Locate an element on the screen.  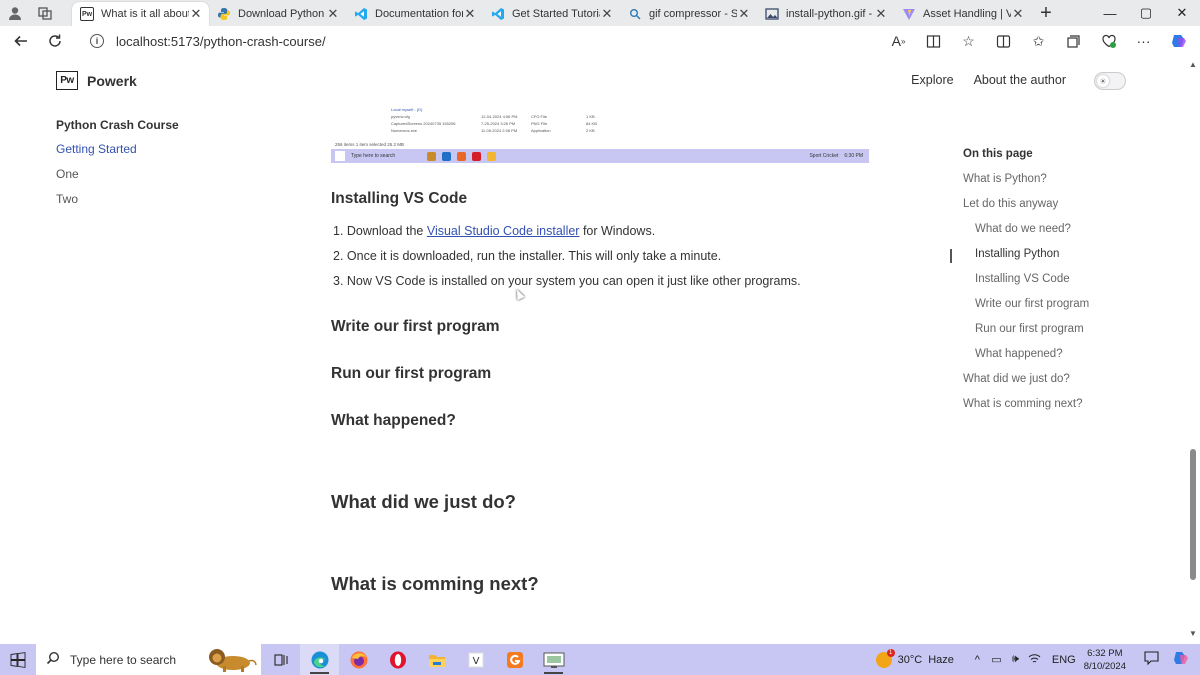
task-view-button is located at coordinates (280, 659).